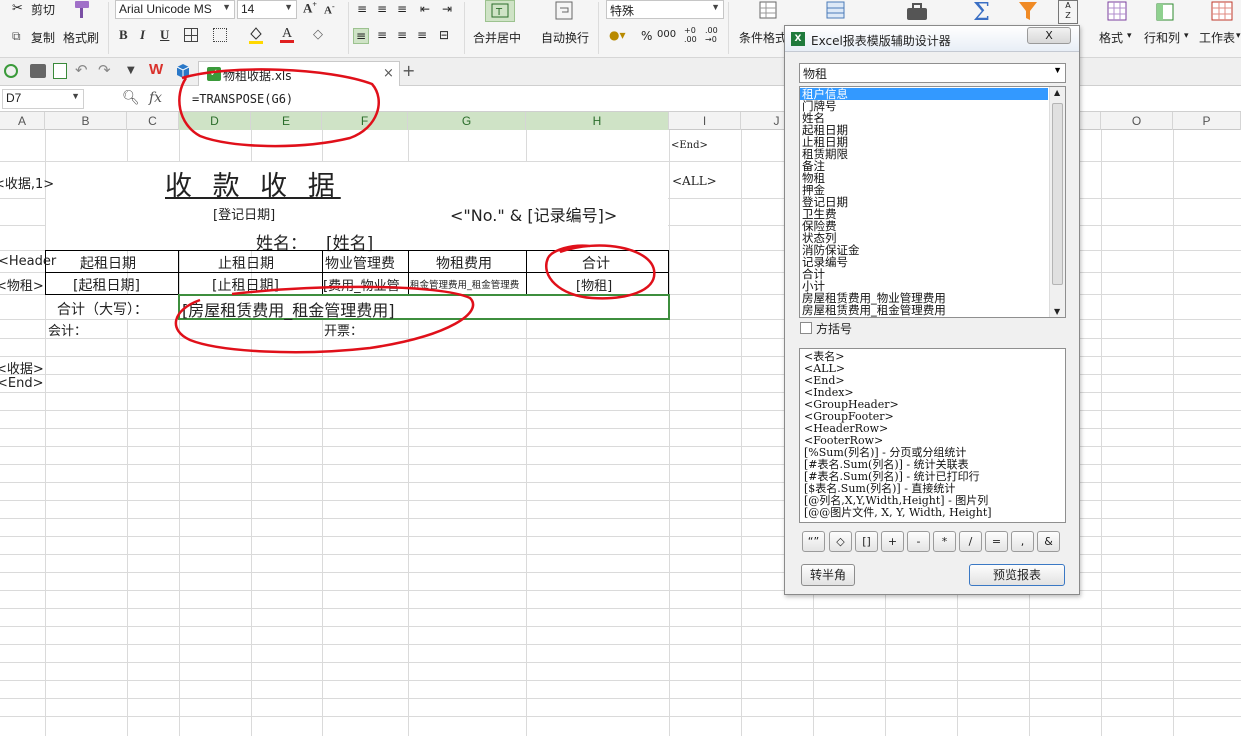  What do you see at coordinates (17, 8) in the screenshot?
I see `scissors-icon: ✂` at bounding box center [17, 8].